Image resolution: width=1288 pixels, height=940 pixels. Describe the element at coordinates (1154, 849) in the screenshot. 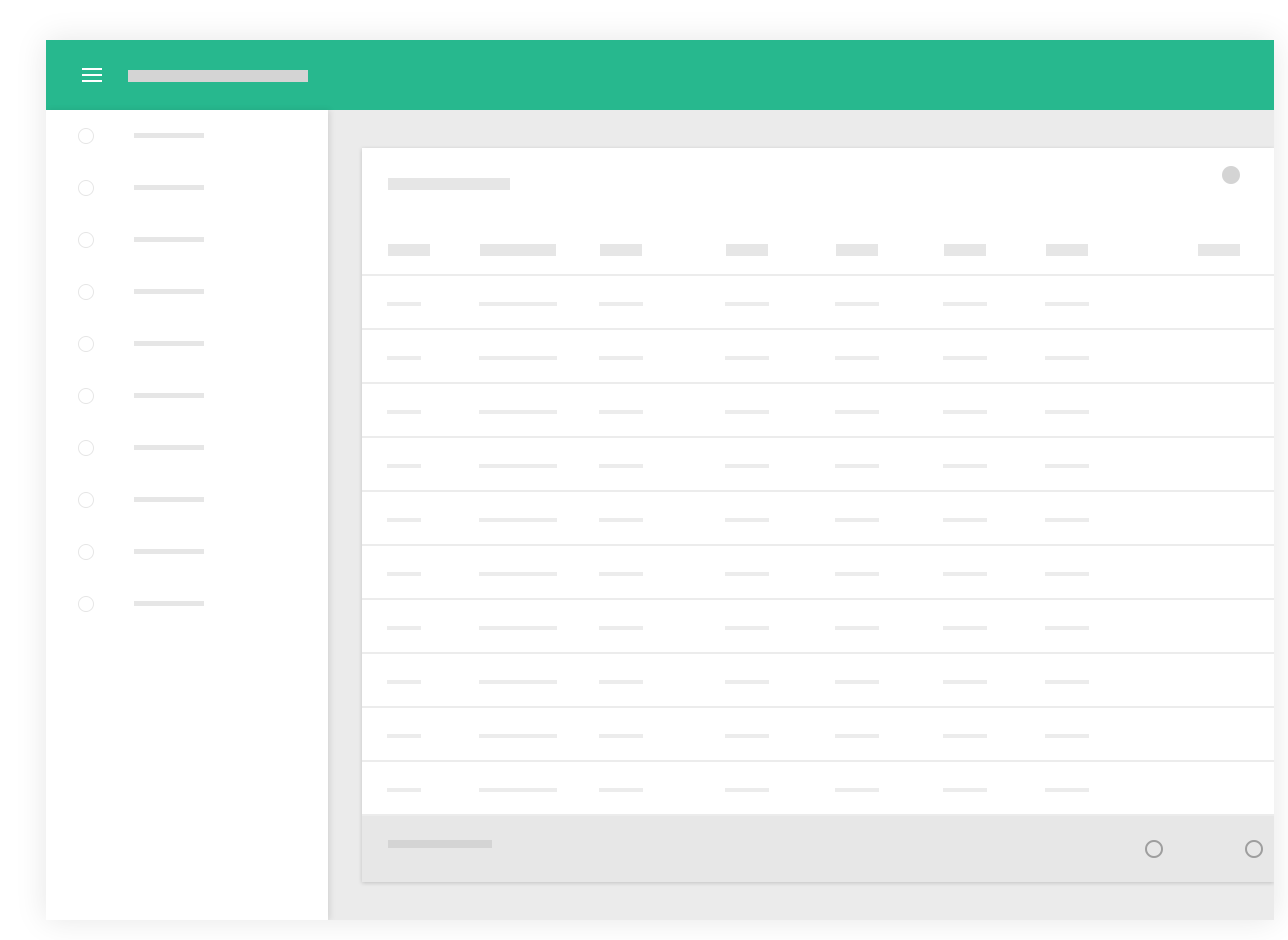

I see `prev-page-button` at that location.